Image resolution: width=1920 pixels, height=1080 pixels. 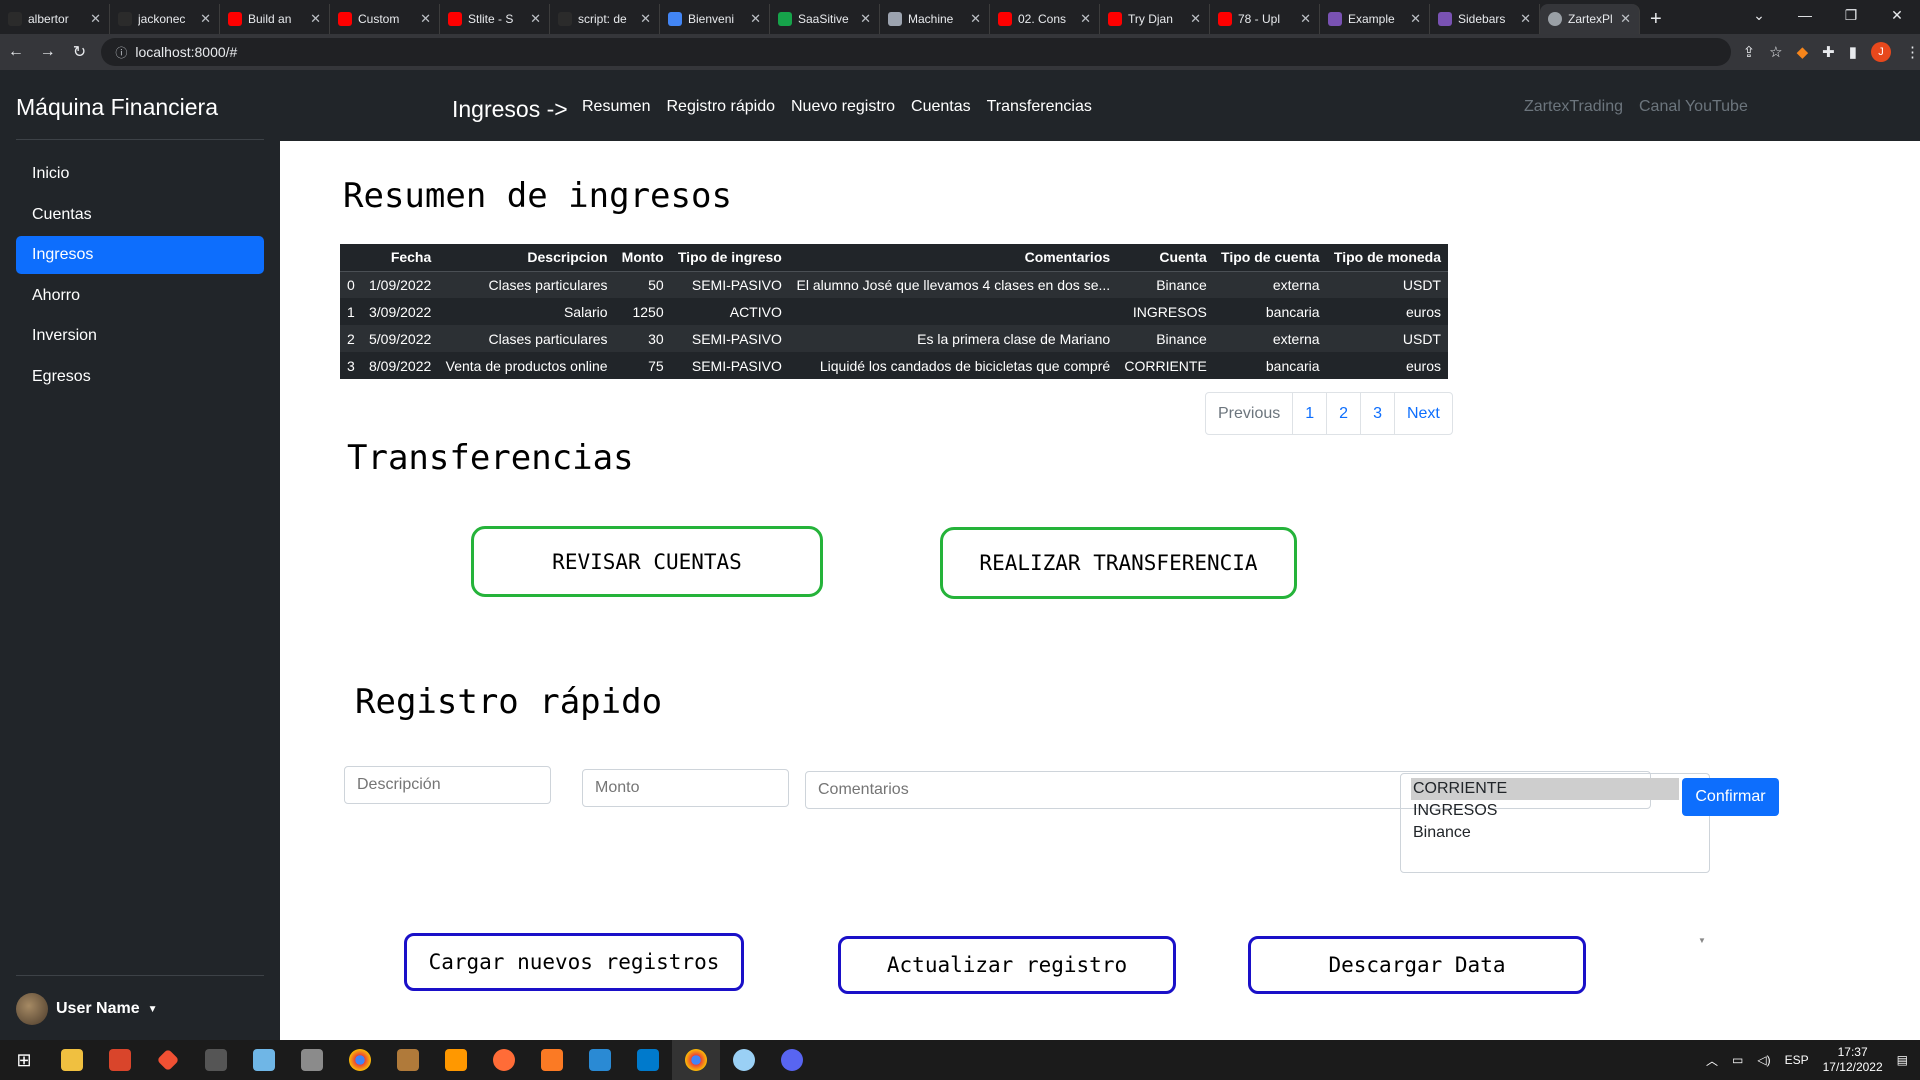 What do you see at coordinates (1039, 107) in the screenshot?
I see `nav-link: Transferencias` at bounding box center [1039, 107].